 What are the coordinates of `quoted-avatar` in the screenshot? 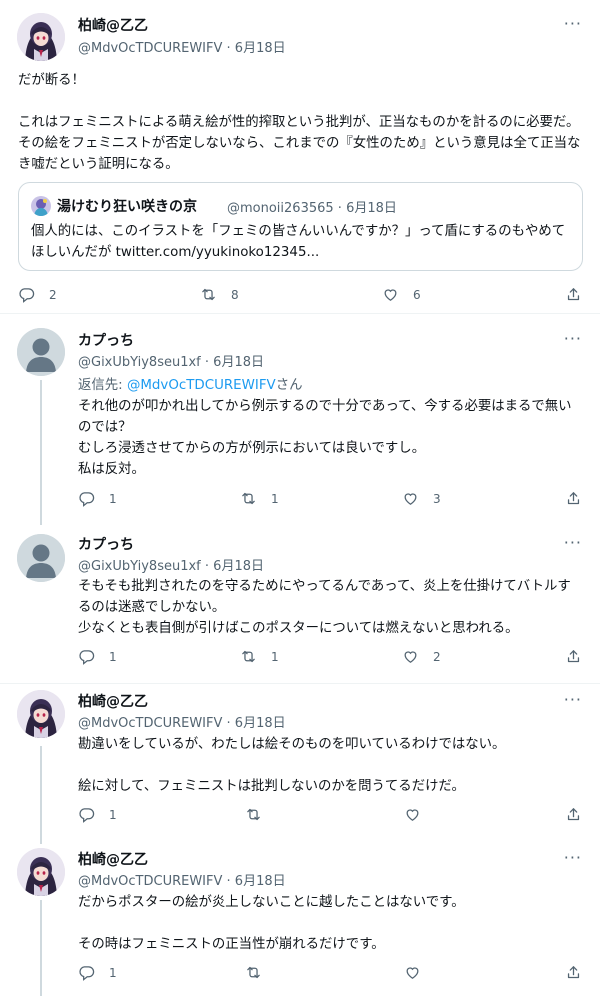 It's located at (41, 206).